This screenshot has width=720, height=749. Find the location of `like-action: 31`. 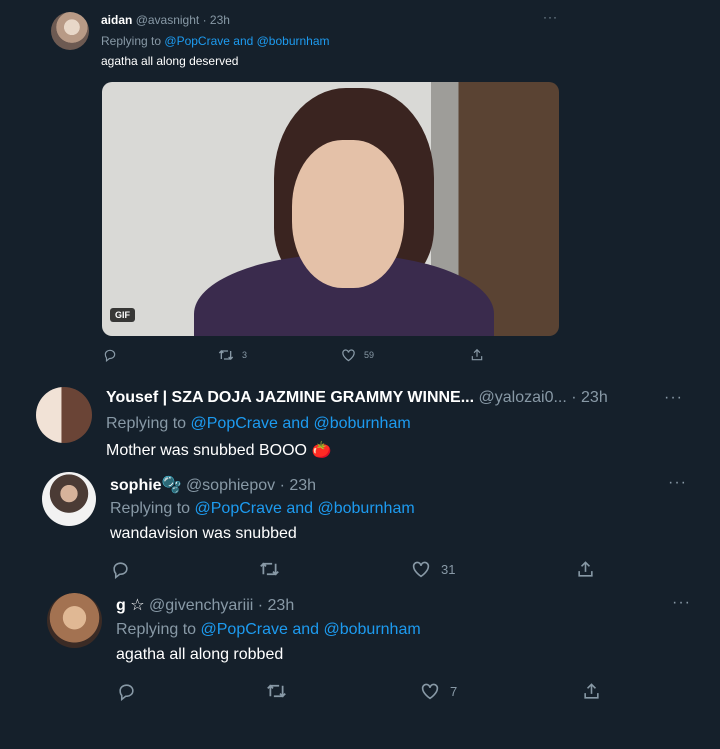

like-action: 31 is located at coordinates (433, 569).